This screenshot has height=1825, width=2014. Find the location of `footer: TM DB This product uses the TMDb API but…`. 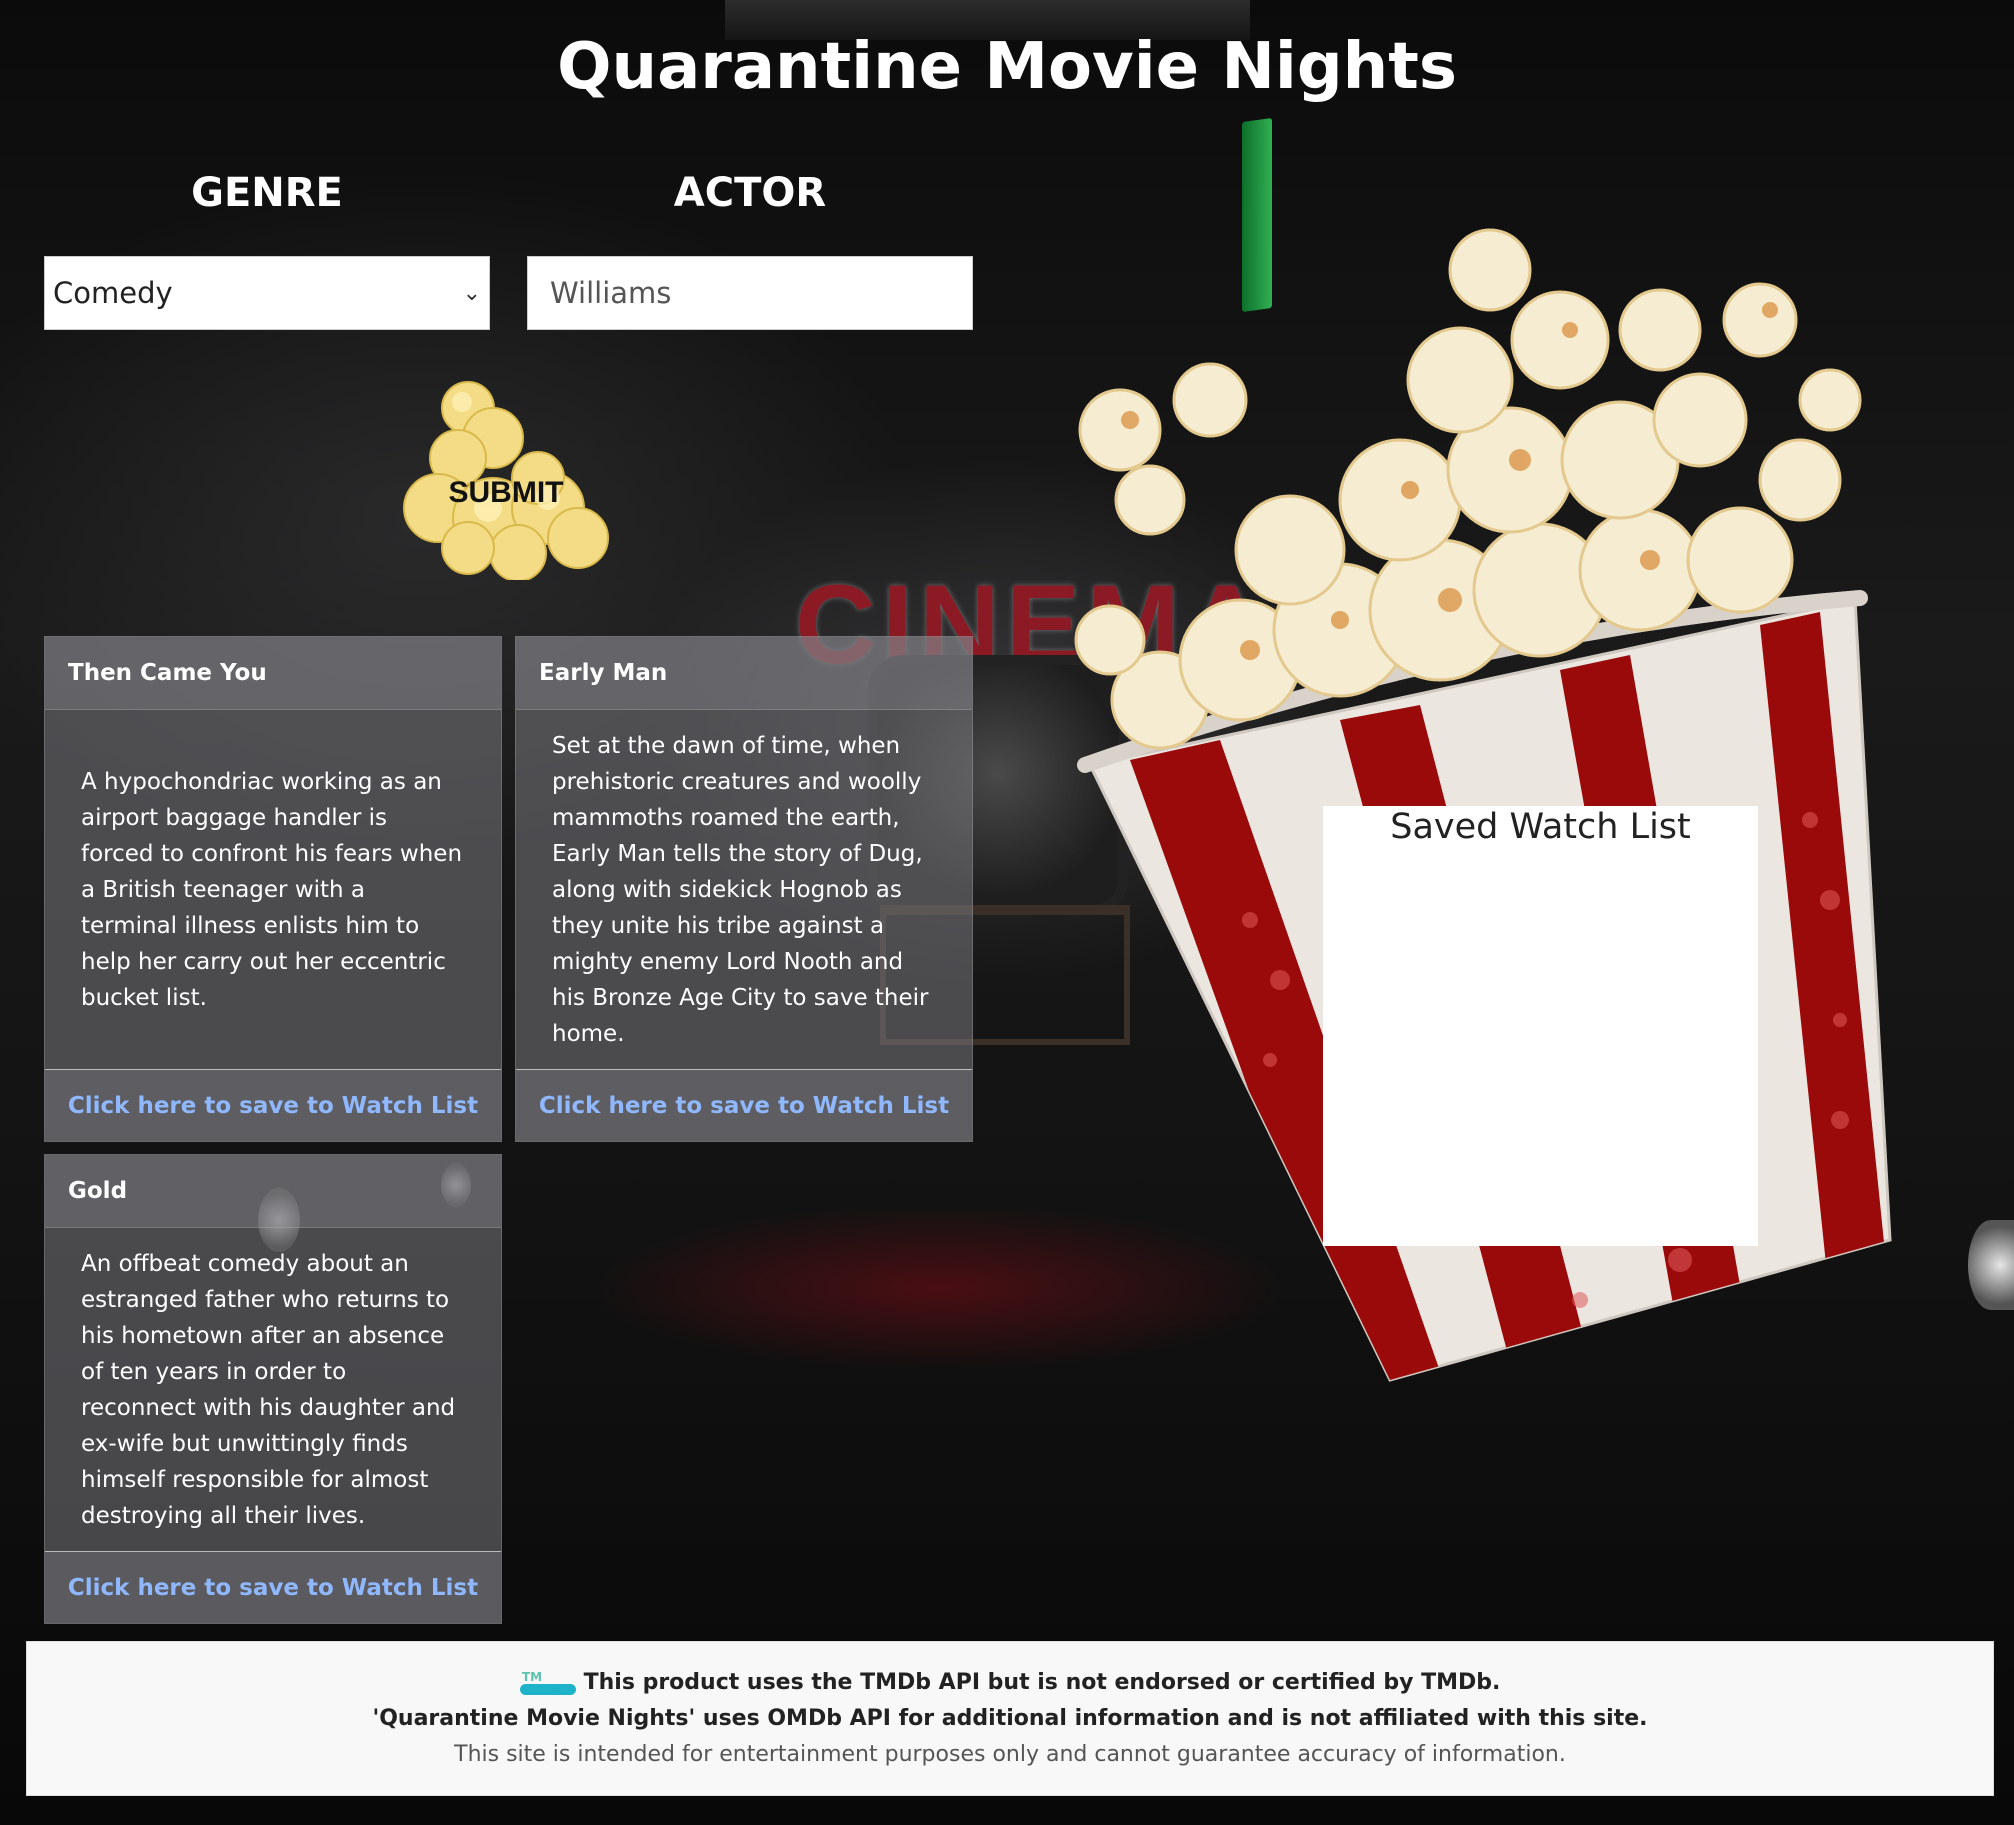

footer: TM DB This product uses the TMDb API but… is located at coordinates (1010, 1718).